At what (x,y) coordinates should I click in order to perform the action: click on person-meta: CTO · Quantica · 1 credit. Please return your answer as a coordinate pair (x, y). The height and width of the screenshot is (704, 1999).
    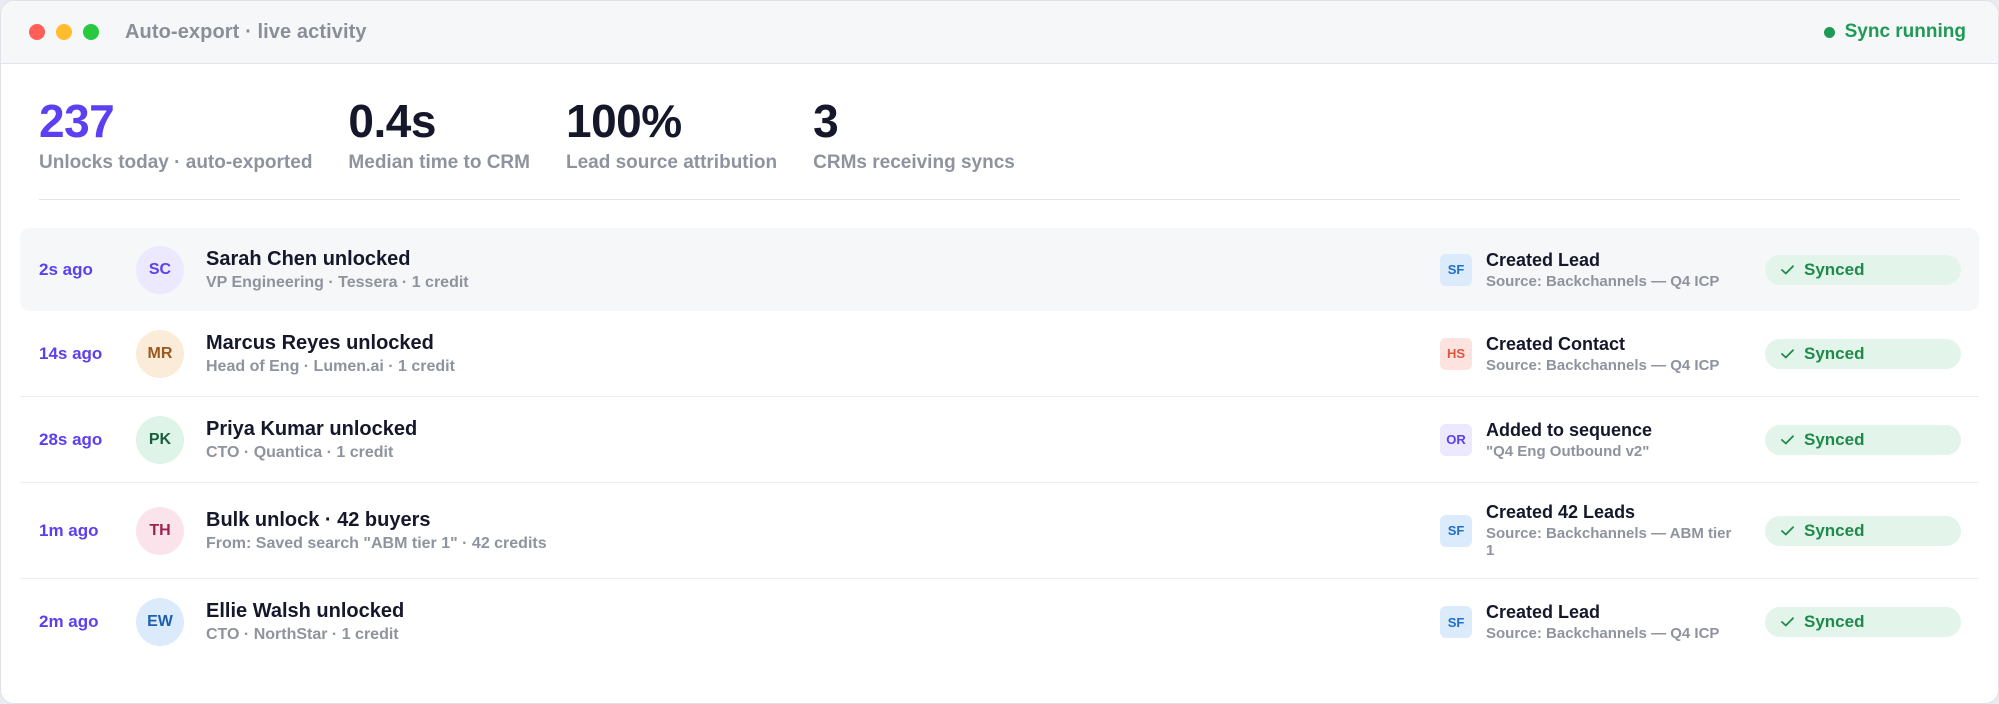
    Looking at the image, I should click on (300, 452).